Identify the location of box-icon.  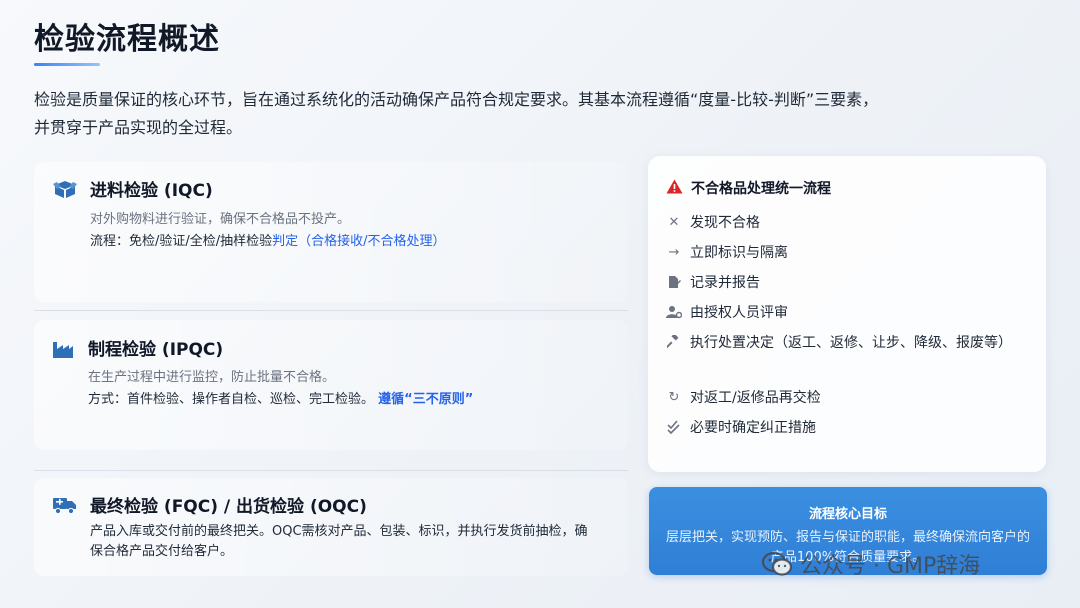
(65, 189).